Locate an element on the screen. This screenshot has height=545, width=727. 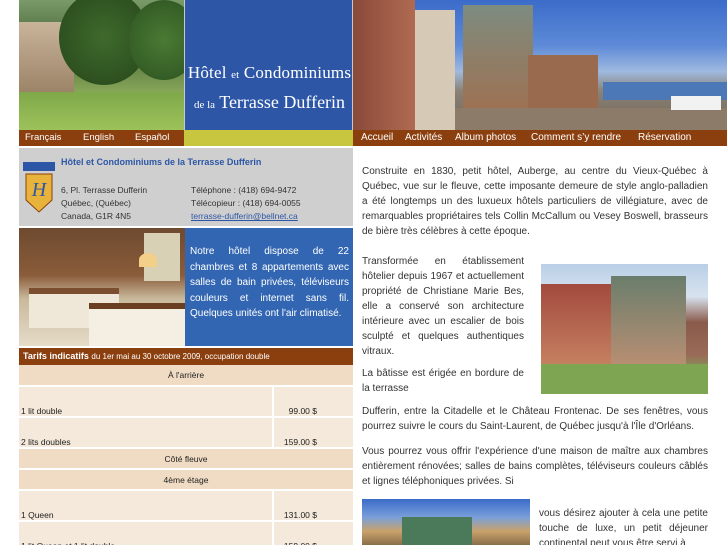
rate-label: 2 lits doubles is located at coordinates (146, 433).